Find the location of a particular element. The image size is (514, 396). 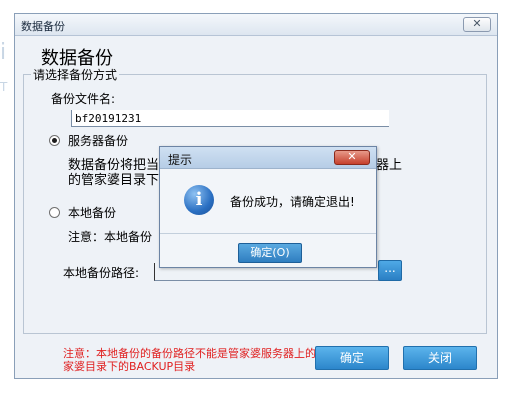

background-fragment: i is located at coordinates (3, 52).